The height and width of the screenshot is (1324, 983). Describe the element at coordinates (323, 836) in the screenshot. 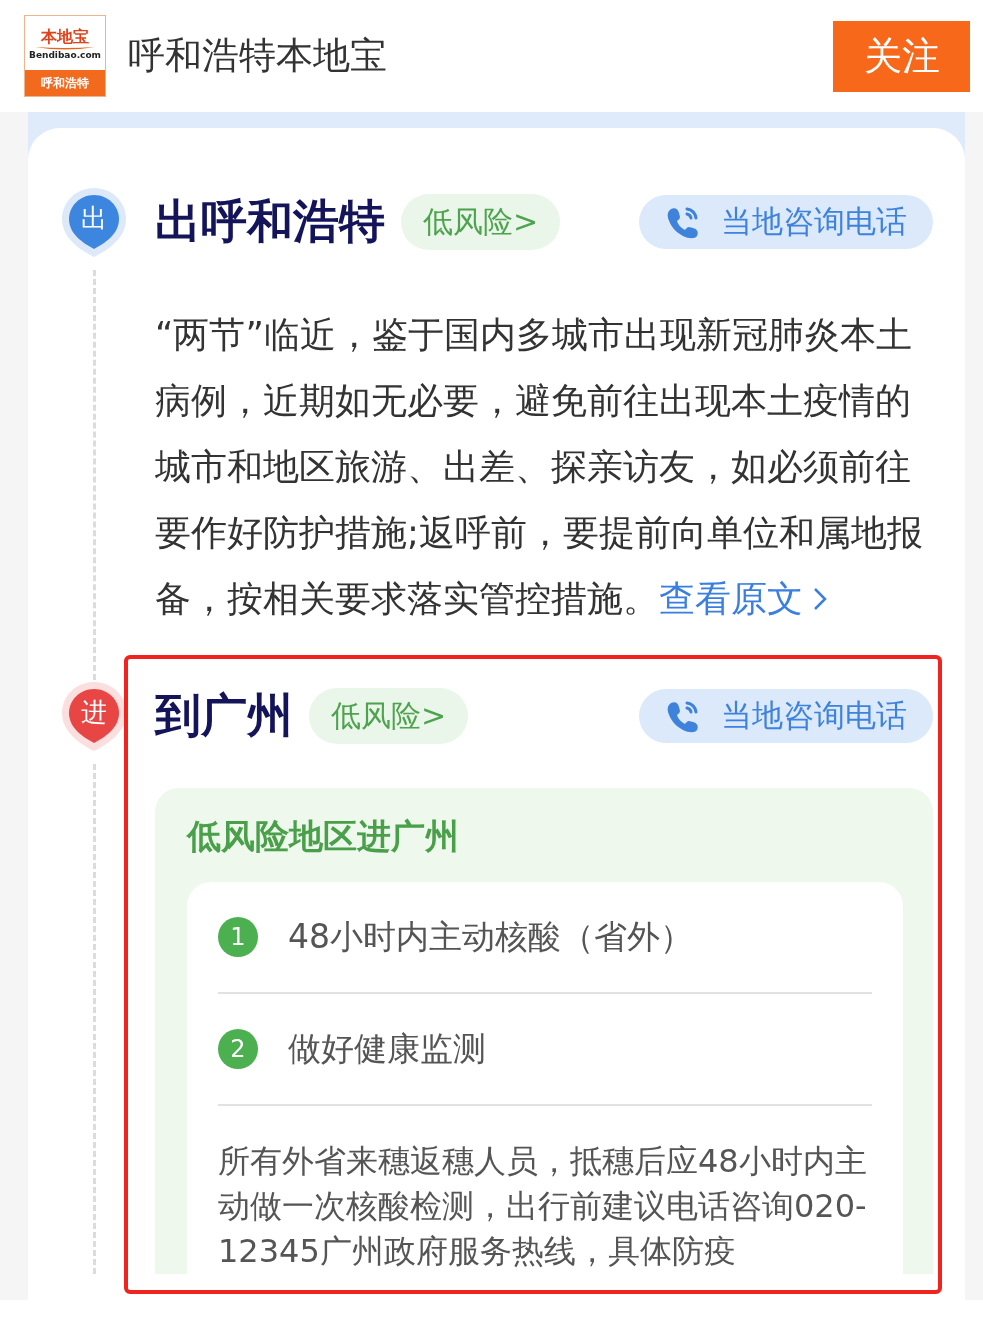

I see `requirements-title: 低风险地区进广州` at that location.